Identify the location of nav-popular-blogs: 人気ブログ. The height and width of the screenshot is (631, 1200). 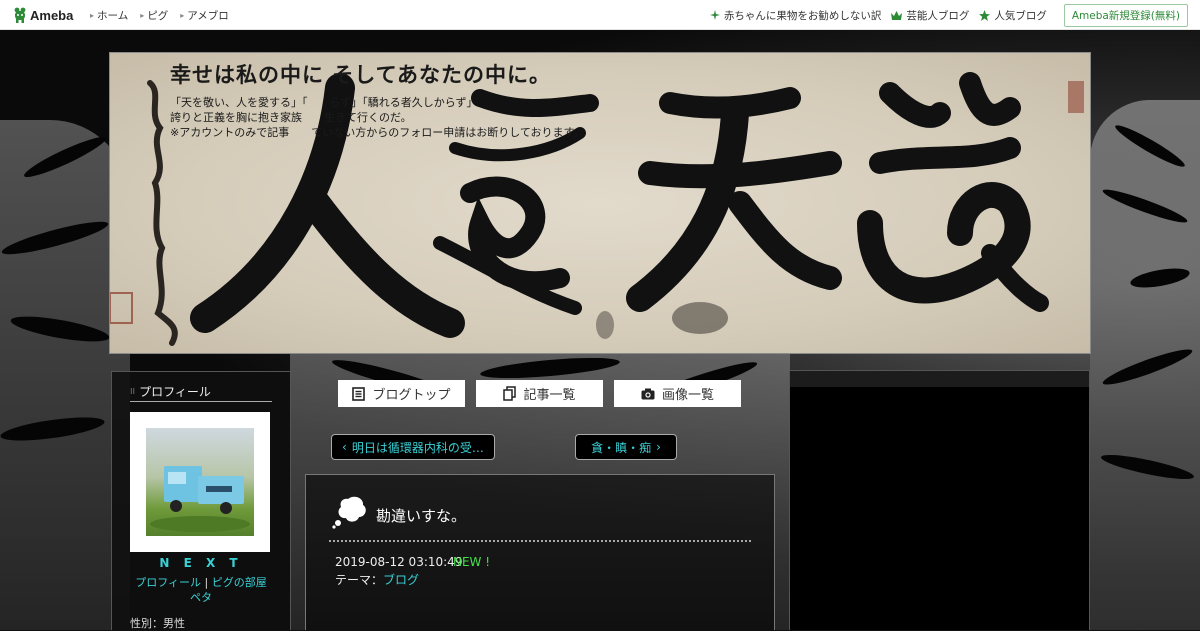
(1013, 15).